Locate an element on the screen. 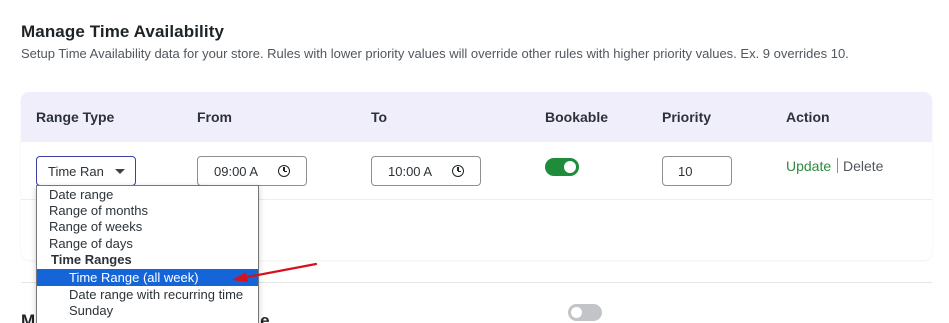 Image resolution: width=949 pixels, height=323 pixels. range-type-select-value: Time Ran is located at coordinates (76, 171).